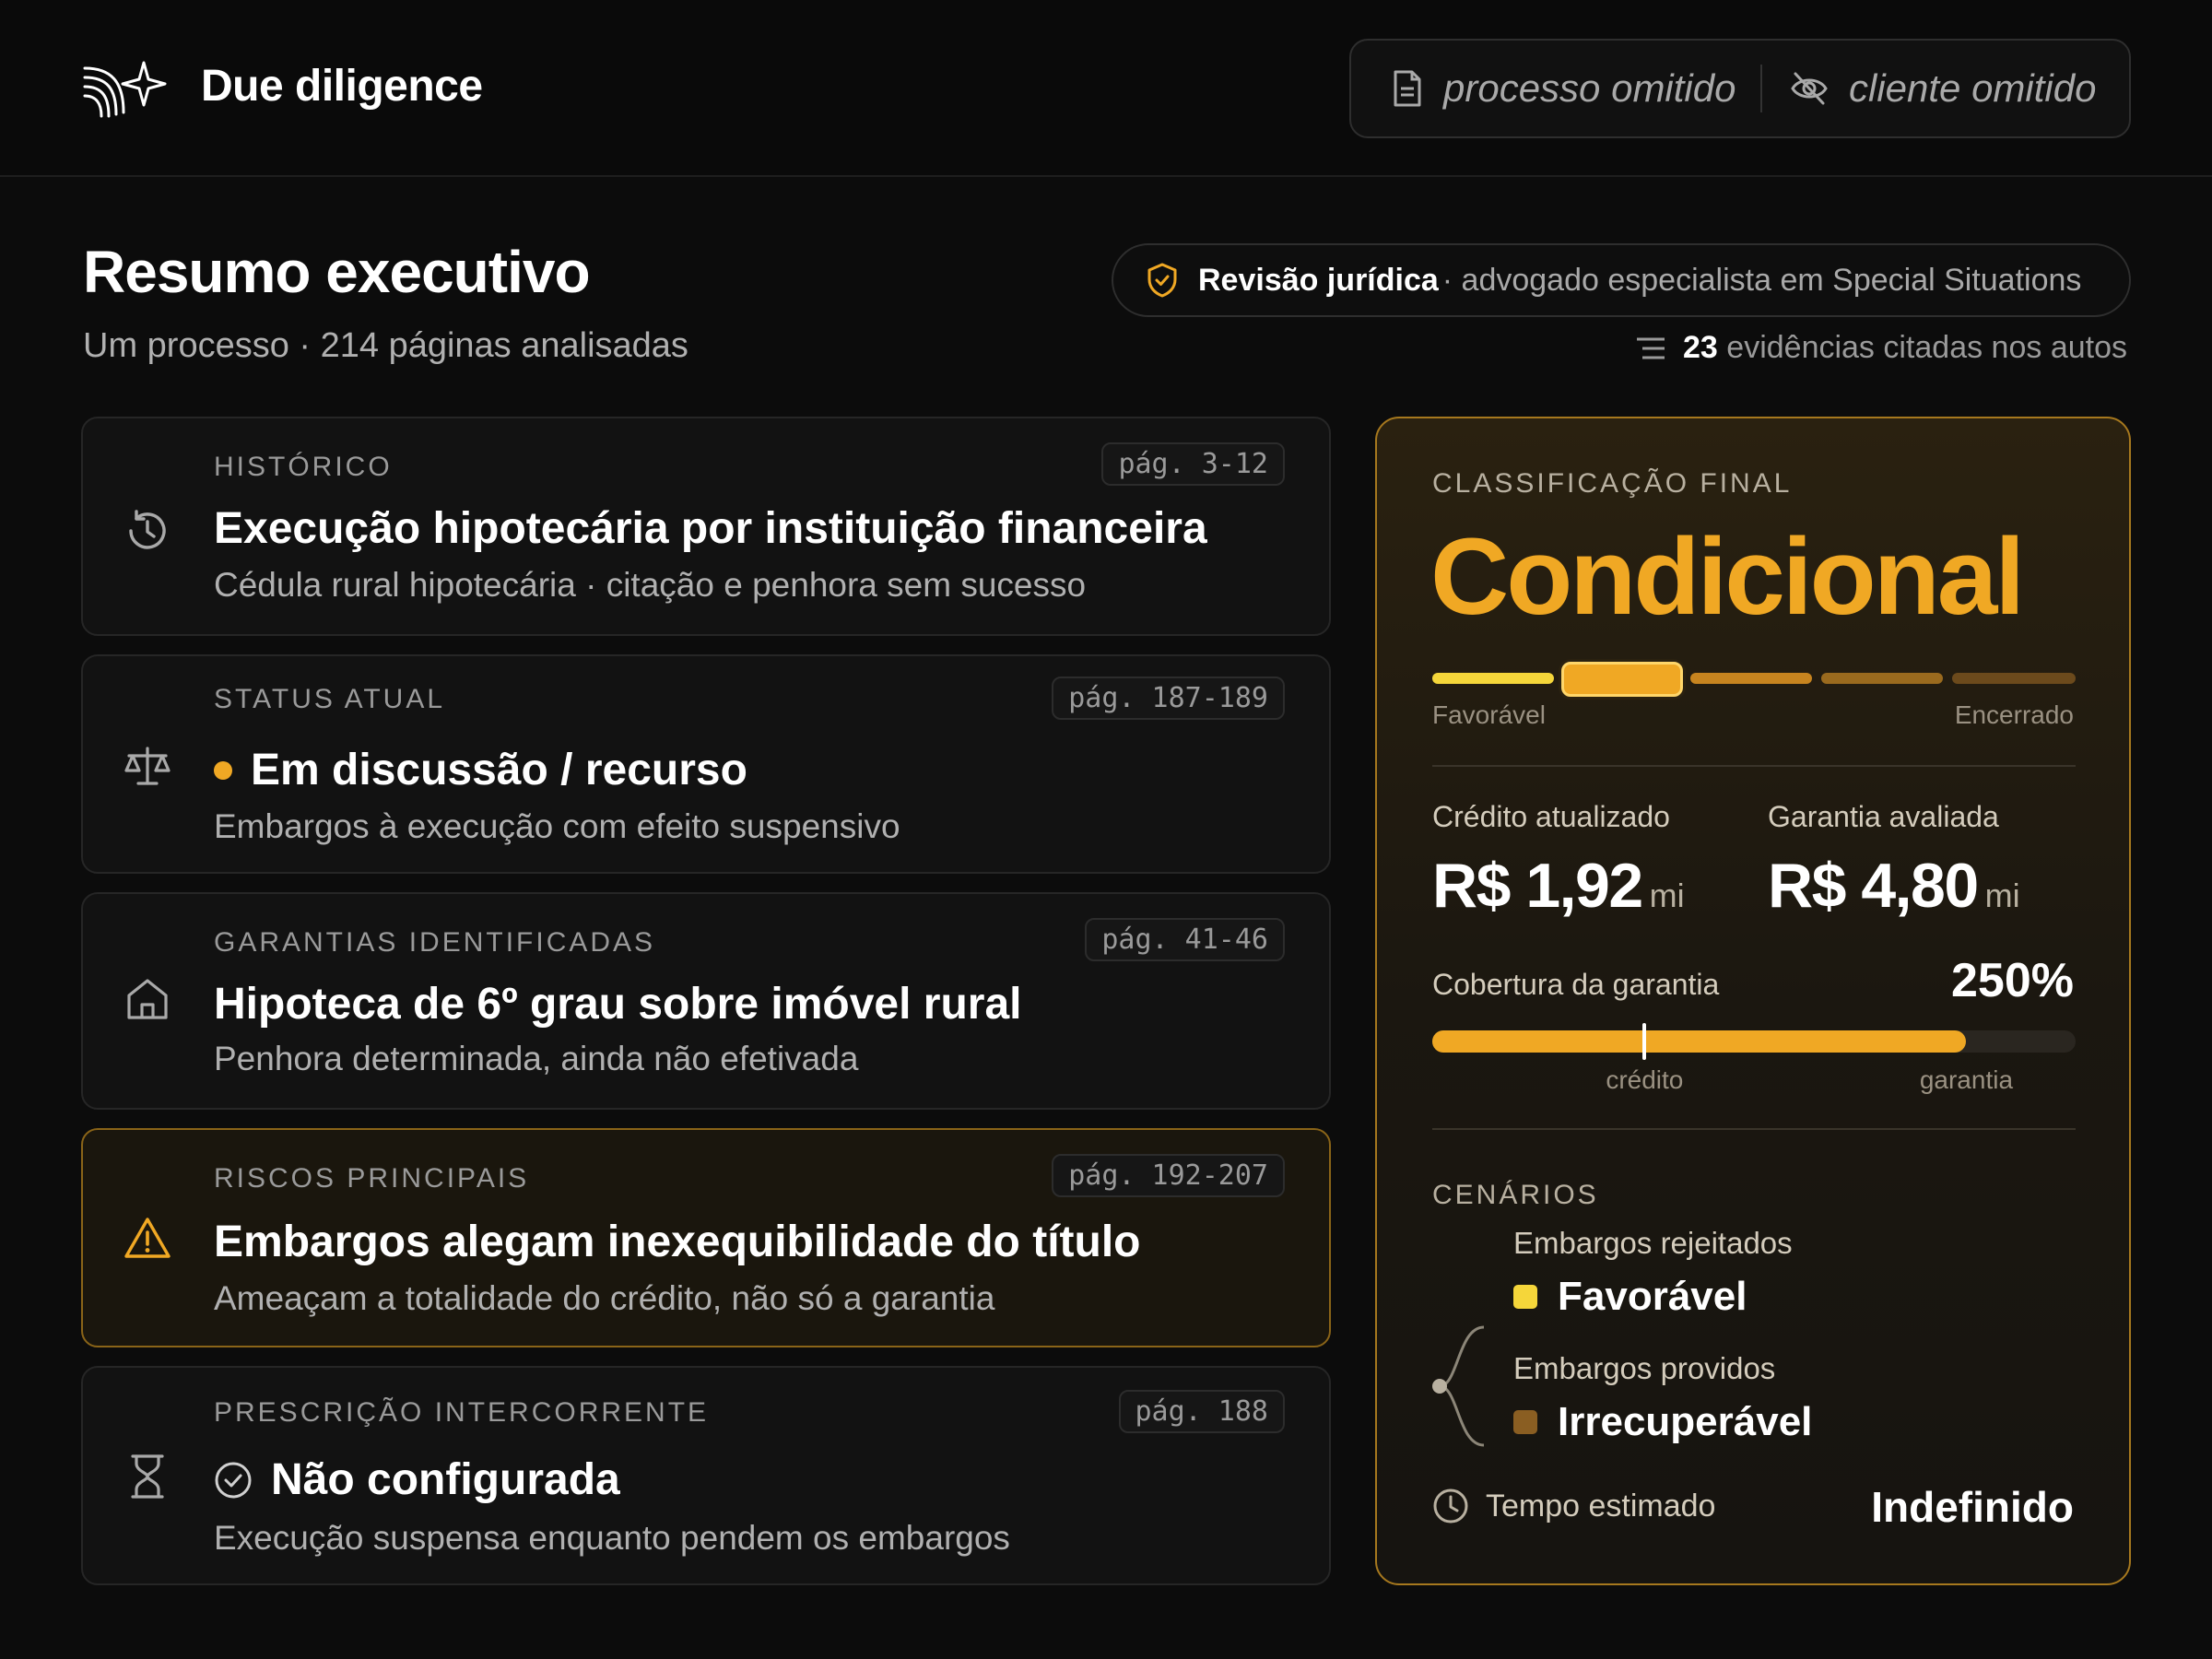 Image resolution: width=2212 pixels, height=1659 pixels. What do you see at coordinates (1652, 1296) in the screenshot?
I see `scenario-result-text: Favorável` at bounding box center [1652, 1296].